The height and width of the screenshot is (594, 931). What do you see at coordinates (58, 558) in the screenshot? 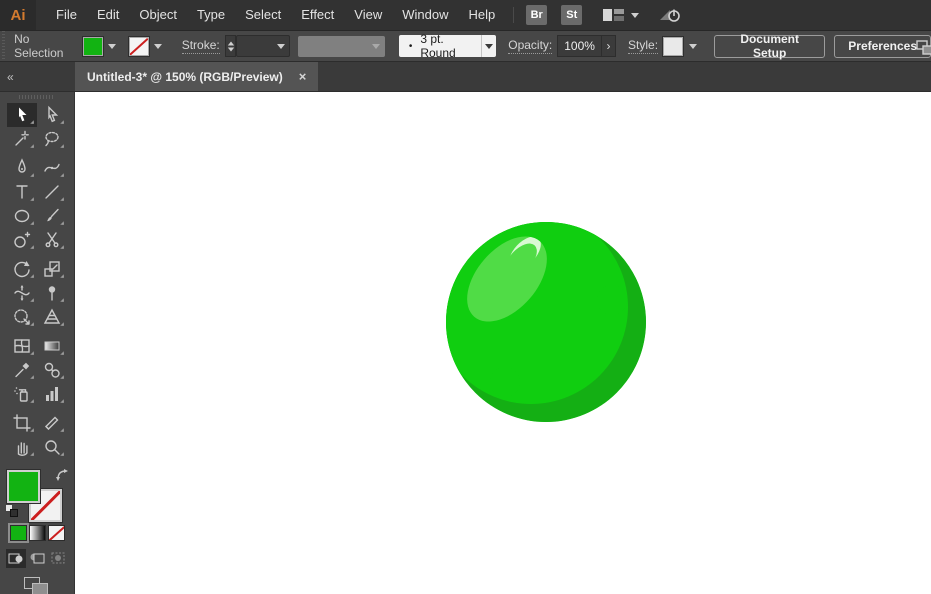
I see `draw-inside-button` at bounding box center [58, 558].